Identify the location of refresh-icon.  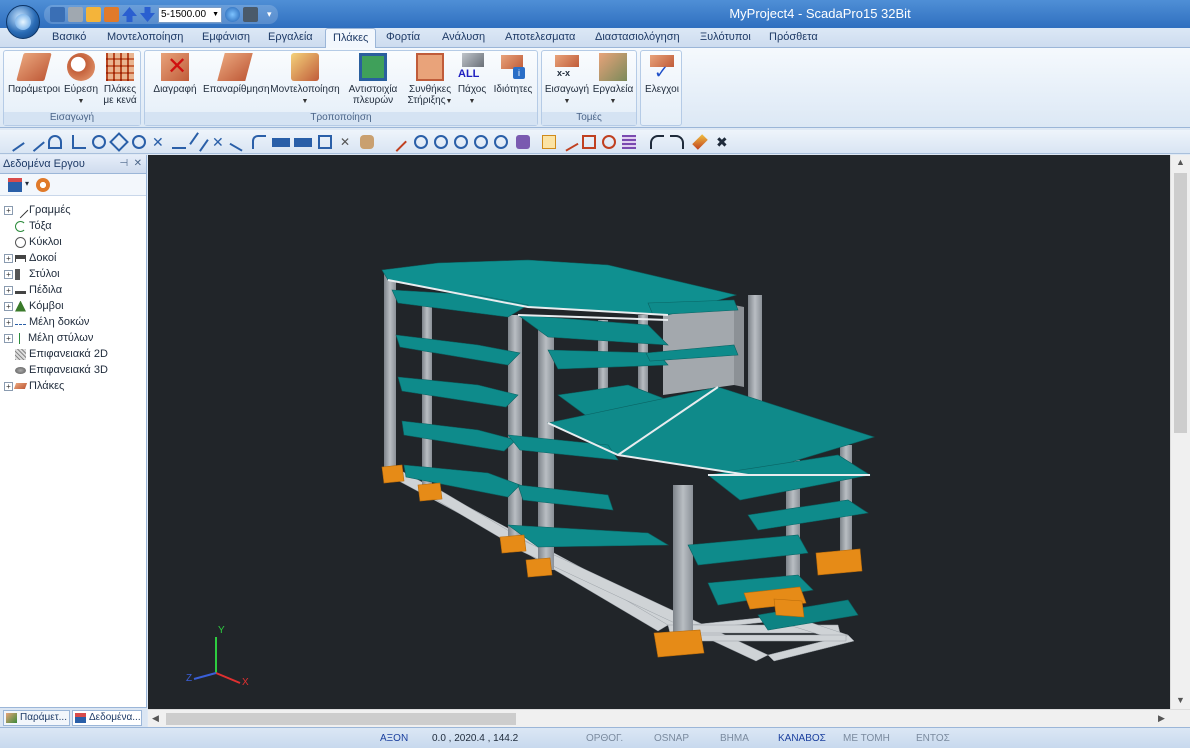
(43, 185).